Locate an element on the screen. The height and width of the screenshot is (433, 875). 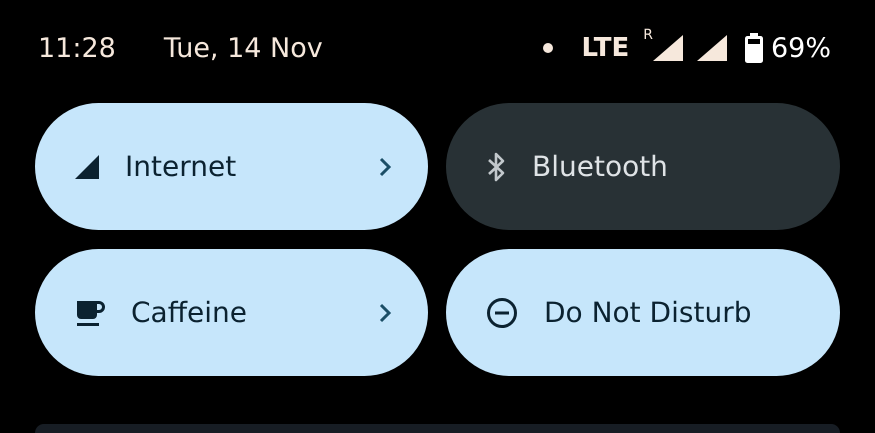
tile-label: Internet is located at coordinates (181, 166).